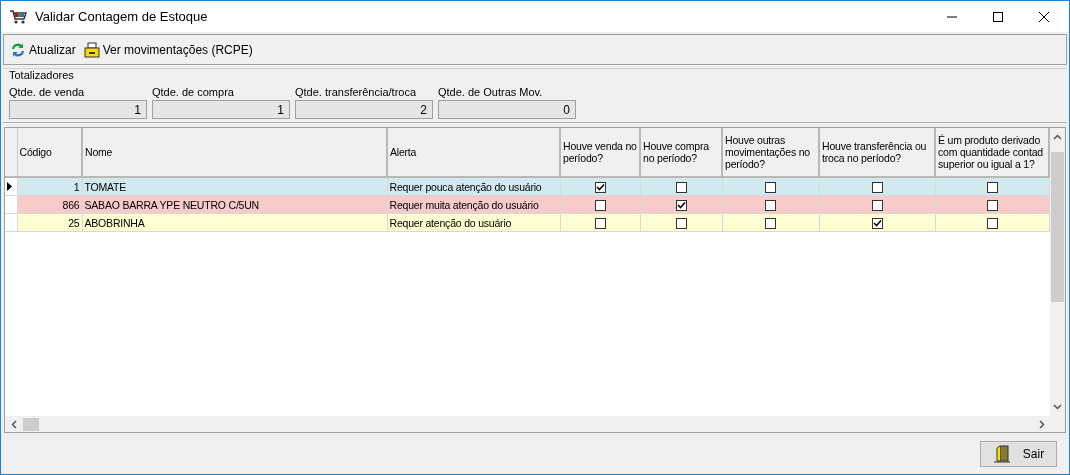 Image resolution: width=1070 pixels, height=475 pixels. I want to click on readonly-field: 0, so click(507, 109).